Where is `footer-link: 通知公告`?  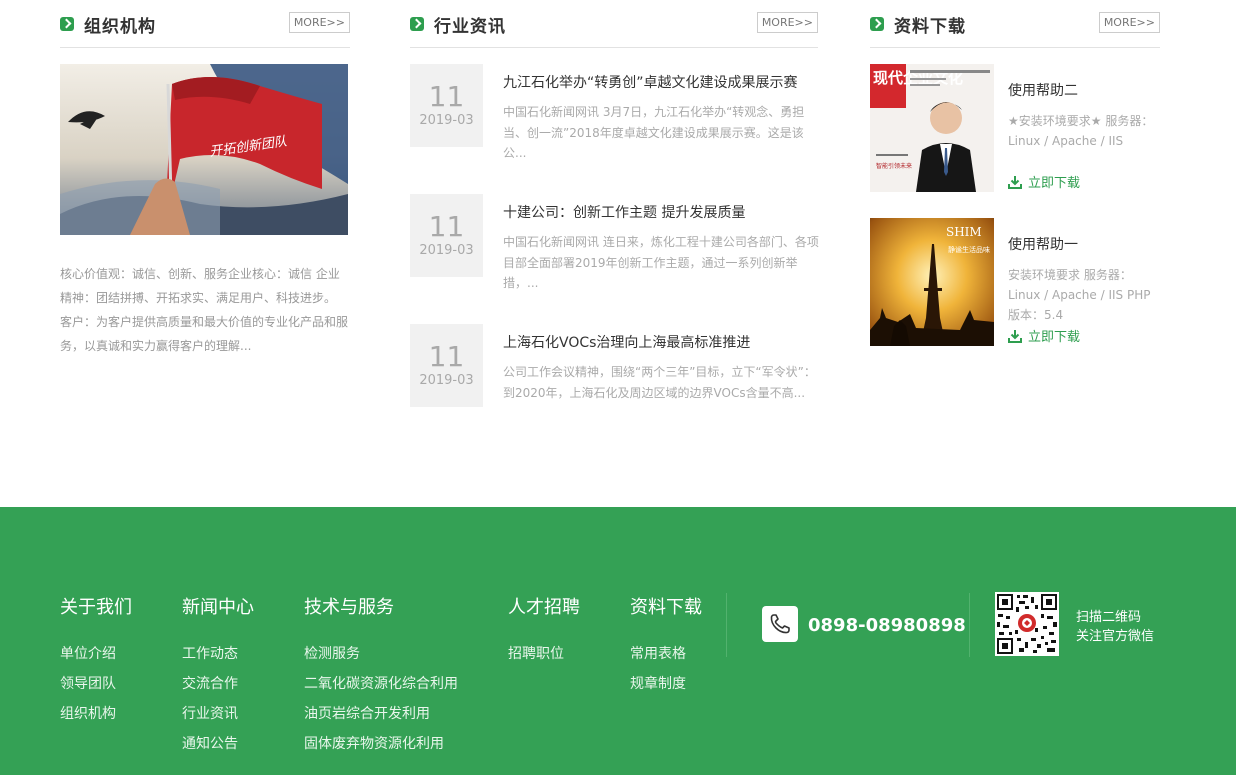 footer-link: 通知公告 is located at coordinates (218, 744).